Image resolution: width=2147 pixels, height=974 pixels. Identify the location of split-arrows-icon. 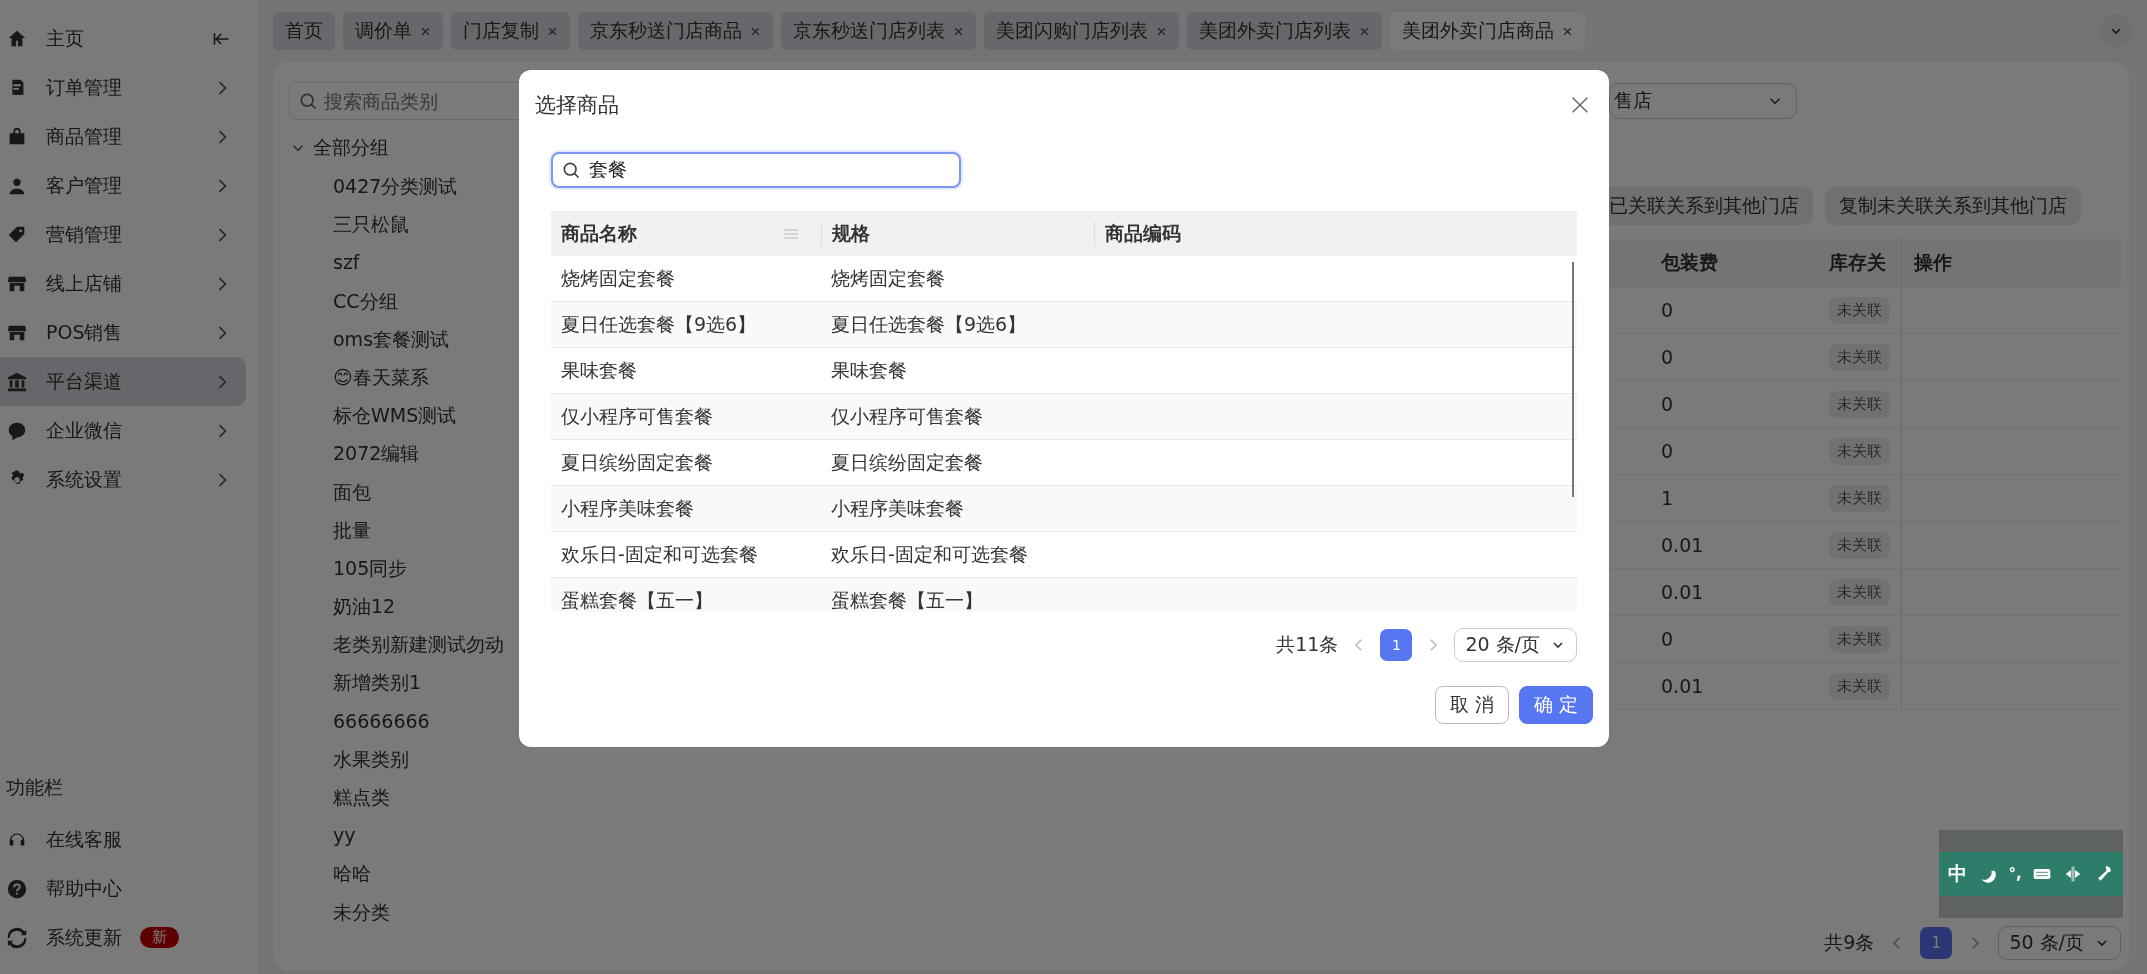
(2073, 874).